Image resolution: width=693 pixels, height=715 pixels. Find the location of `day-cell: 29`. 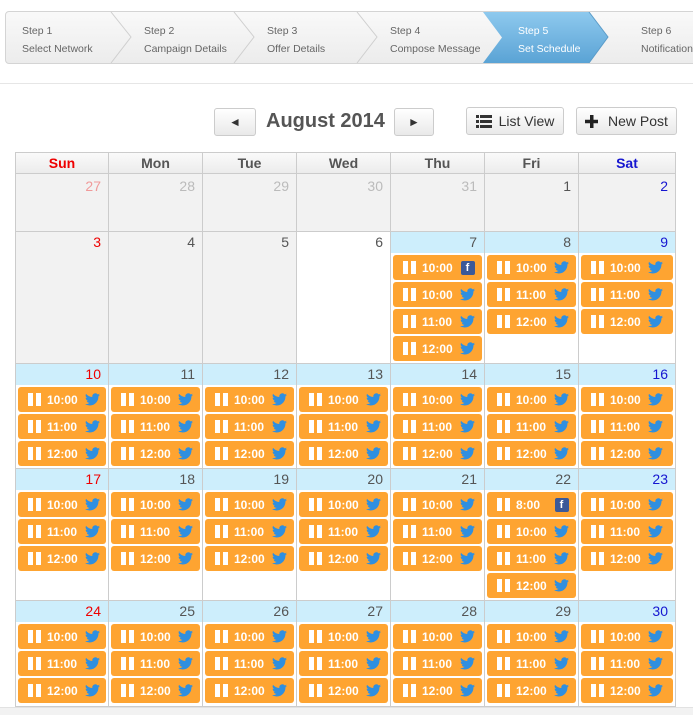

day-cell: 29 is located at coordinates (250, 203).